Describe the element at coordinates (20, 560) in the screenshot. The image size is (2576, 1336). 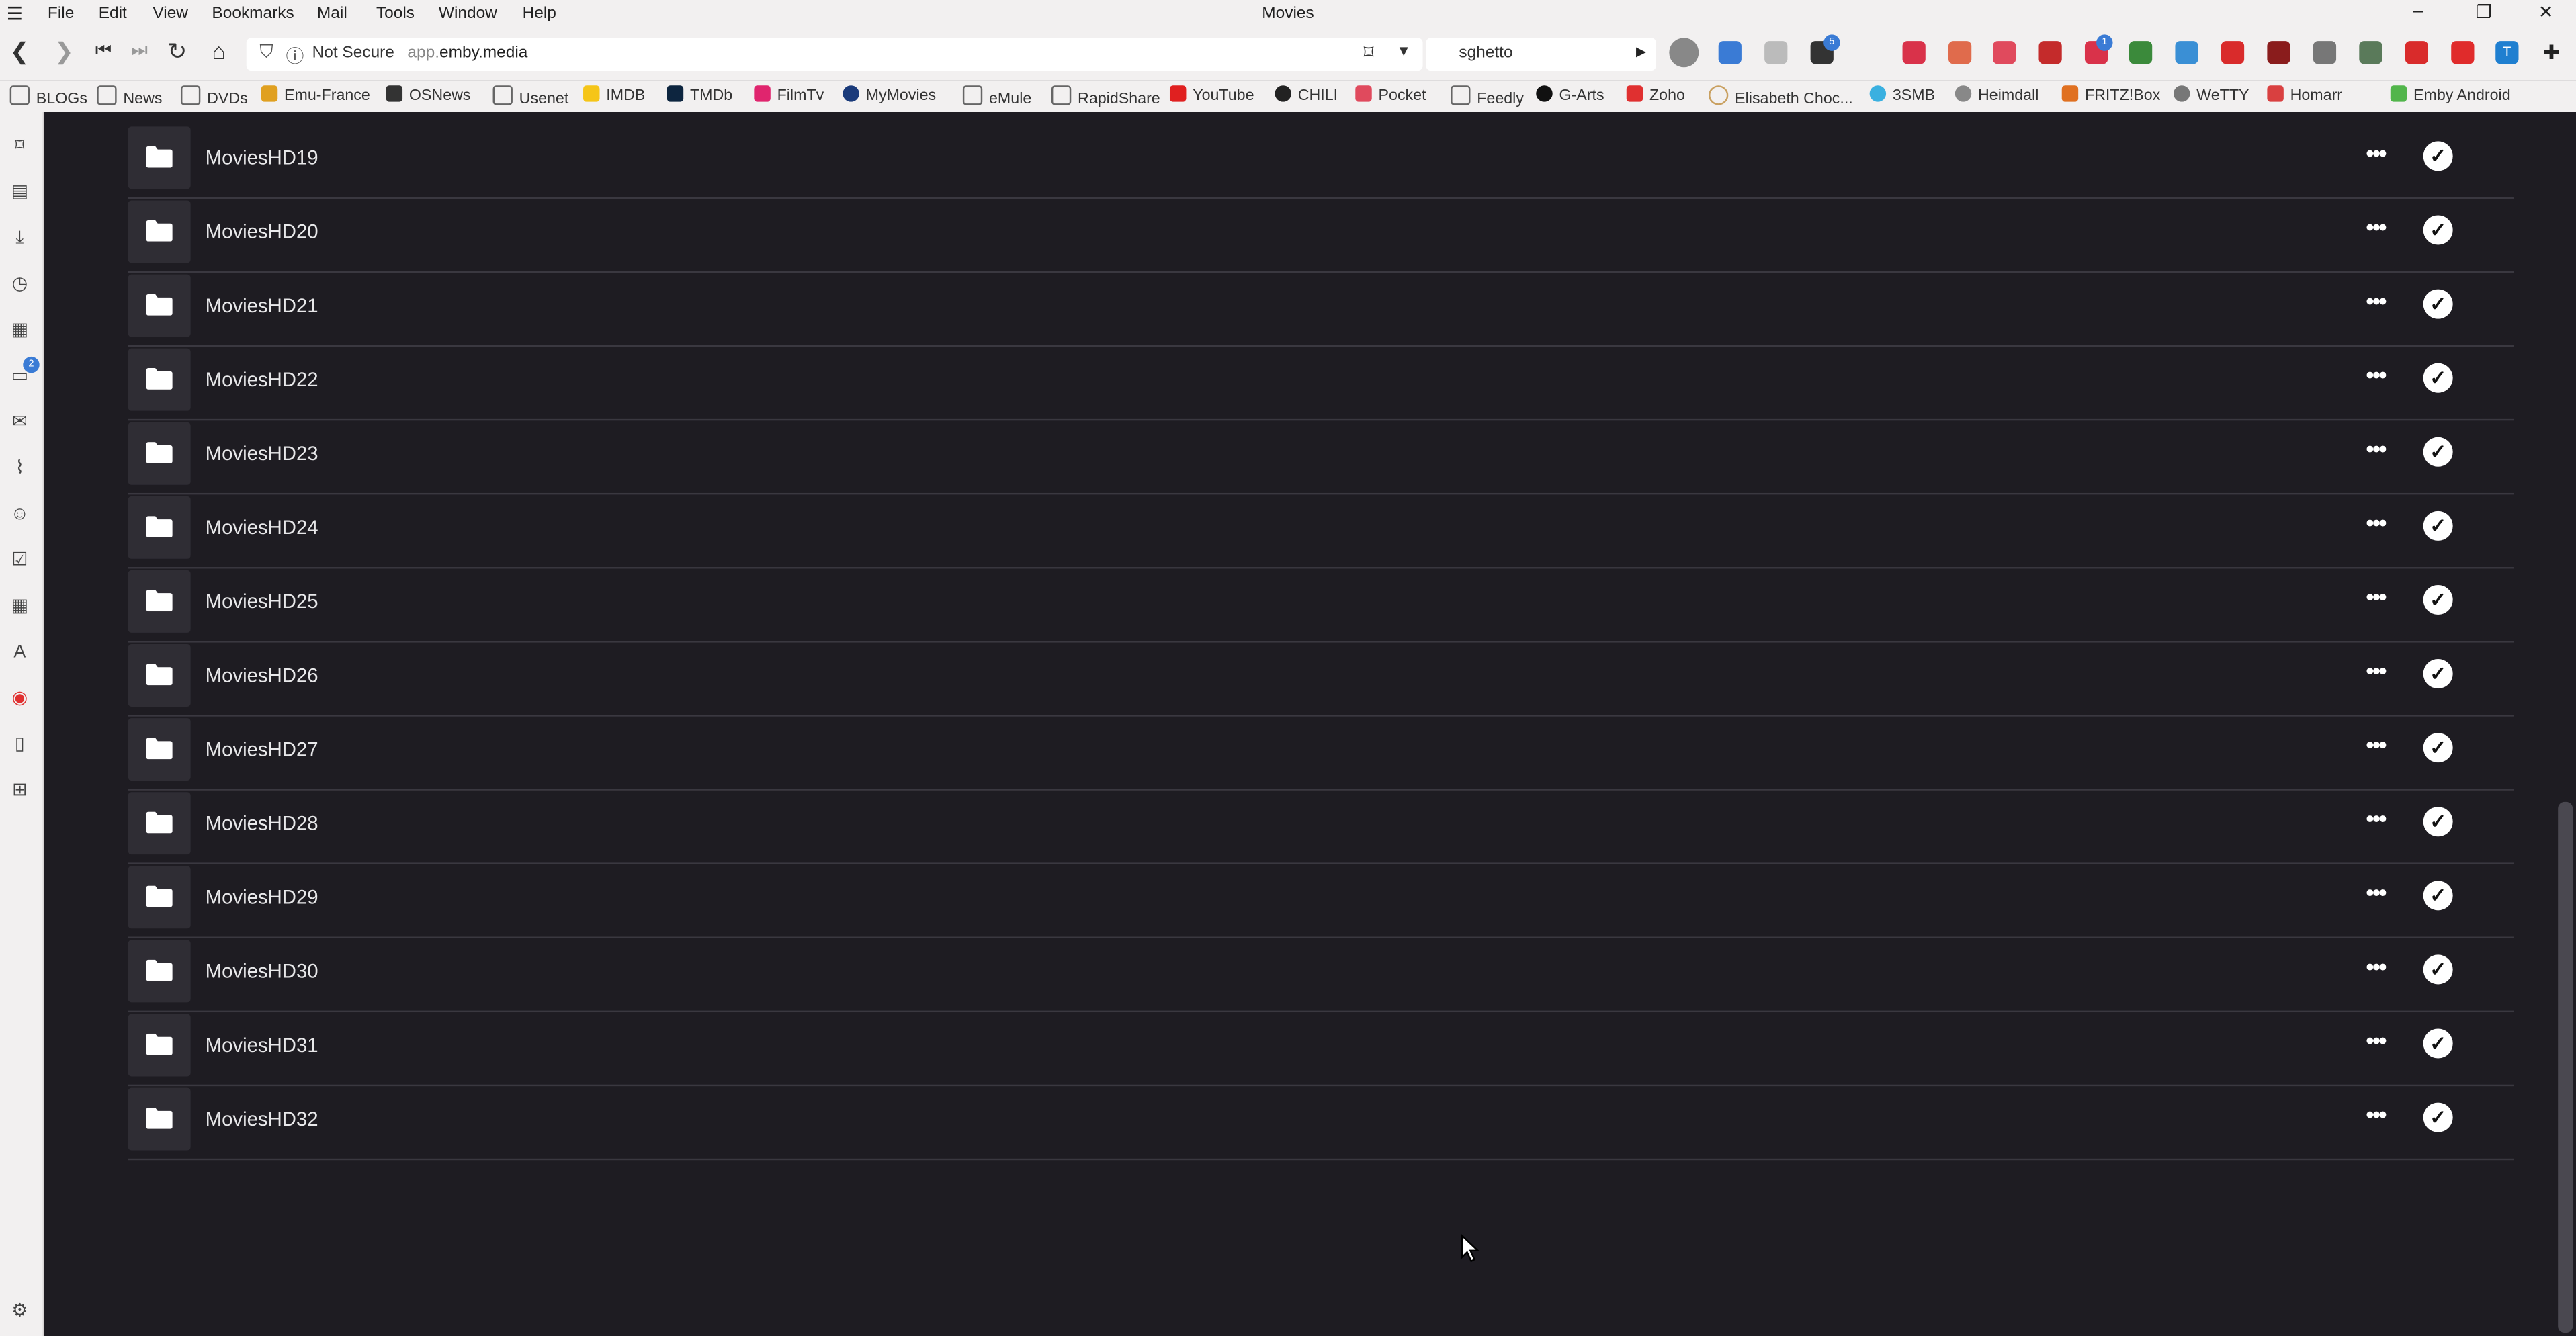
I see `tasks-icon: ☑` at that location.